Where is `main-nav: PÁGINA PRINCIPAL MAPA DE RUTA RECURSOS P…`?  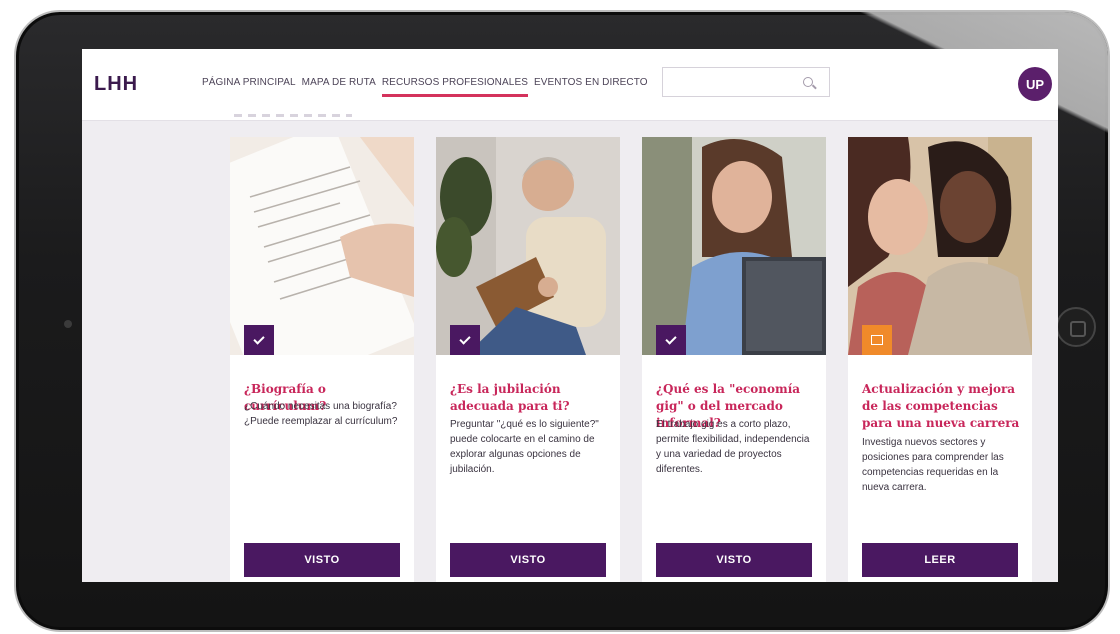
main-nav: PÁGINA PRINCIPAL MAPA DE RUTA RECURSOS P… is located at coordinates (425, 87).